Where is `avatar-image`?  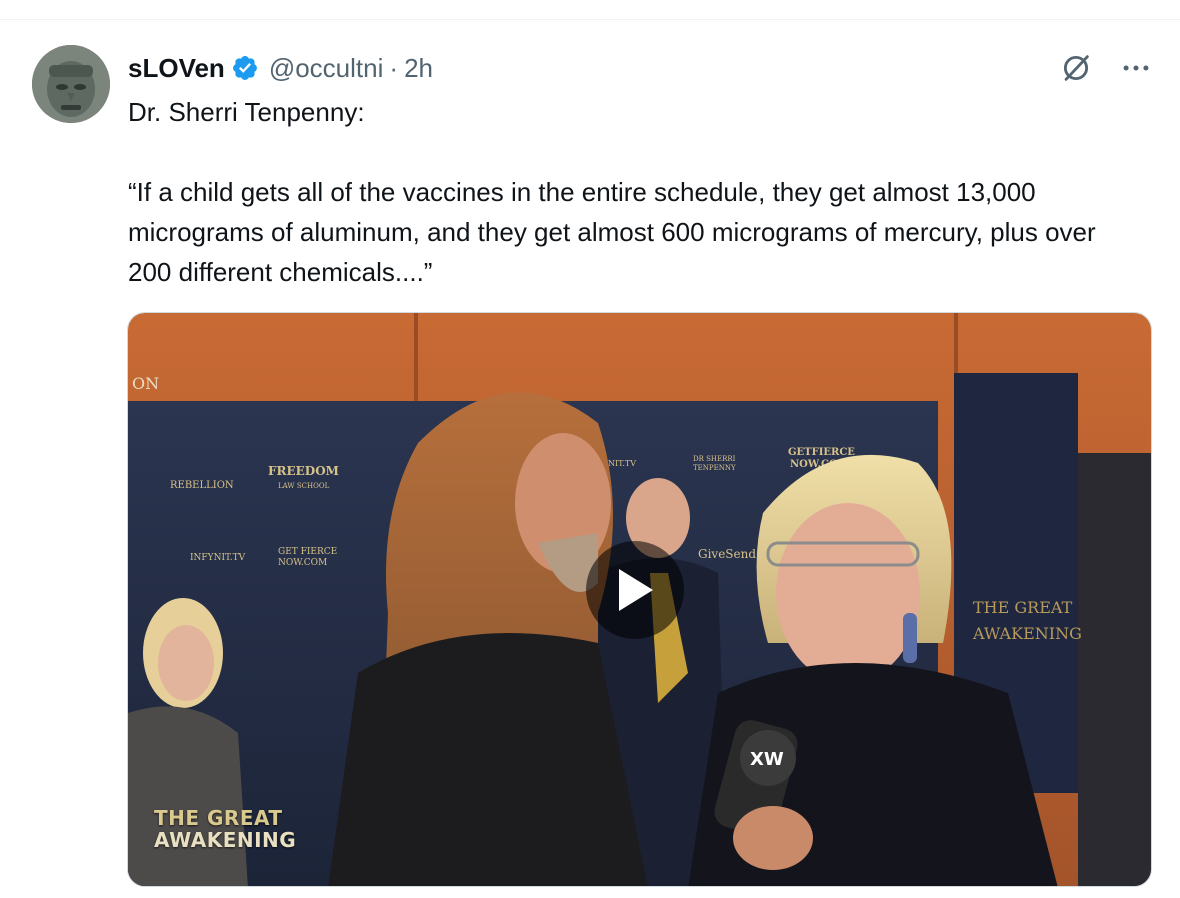
avatar-image is located at coordinates (71, 84).